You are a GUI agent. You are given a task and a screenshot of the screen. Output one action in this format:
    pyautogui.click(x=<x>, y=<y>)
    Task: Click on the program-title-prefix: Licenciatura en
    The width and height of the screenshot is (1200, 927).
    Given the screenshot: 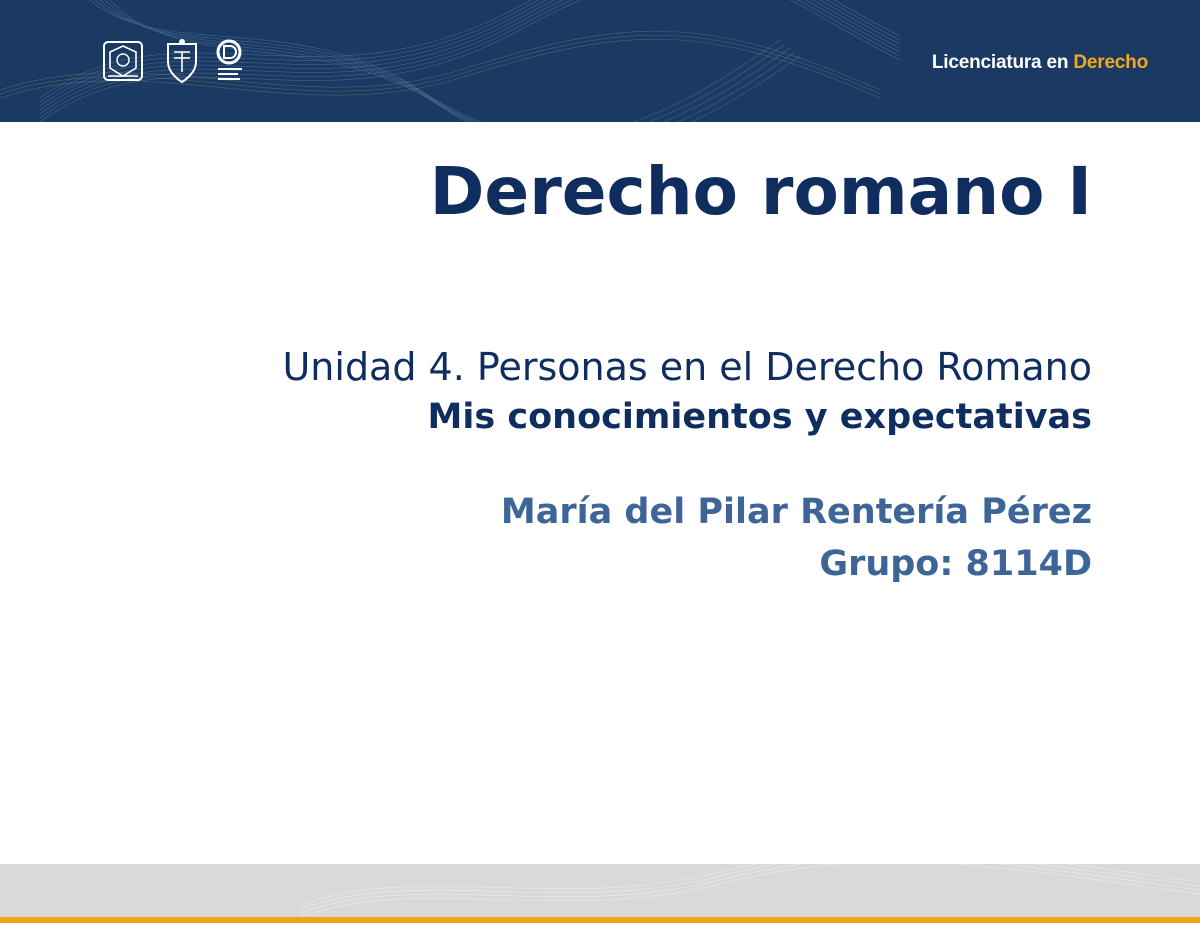 What is the action you would take?
    pyautogui.click(x=1002, y=62)
    